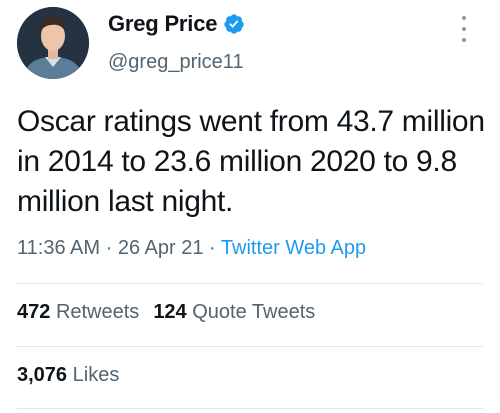 This screenshot has height=413, width=500. I want to click on author-name-row: Greg Price, so click(176, 24).